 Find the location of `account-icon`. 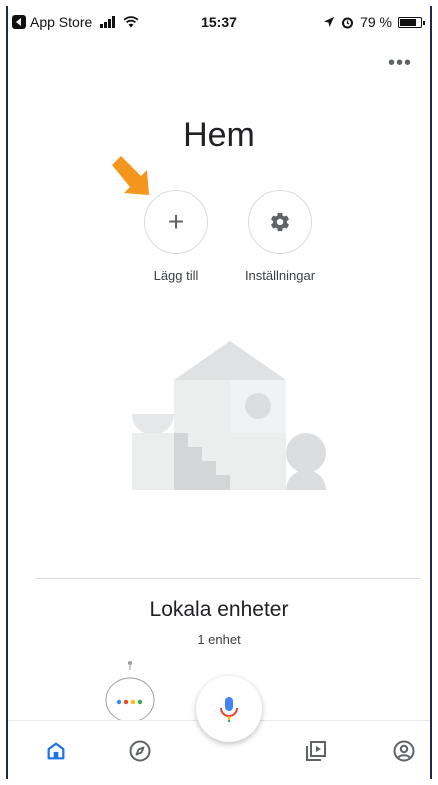

account-icon is located at coordinates (404, 751).